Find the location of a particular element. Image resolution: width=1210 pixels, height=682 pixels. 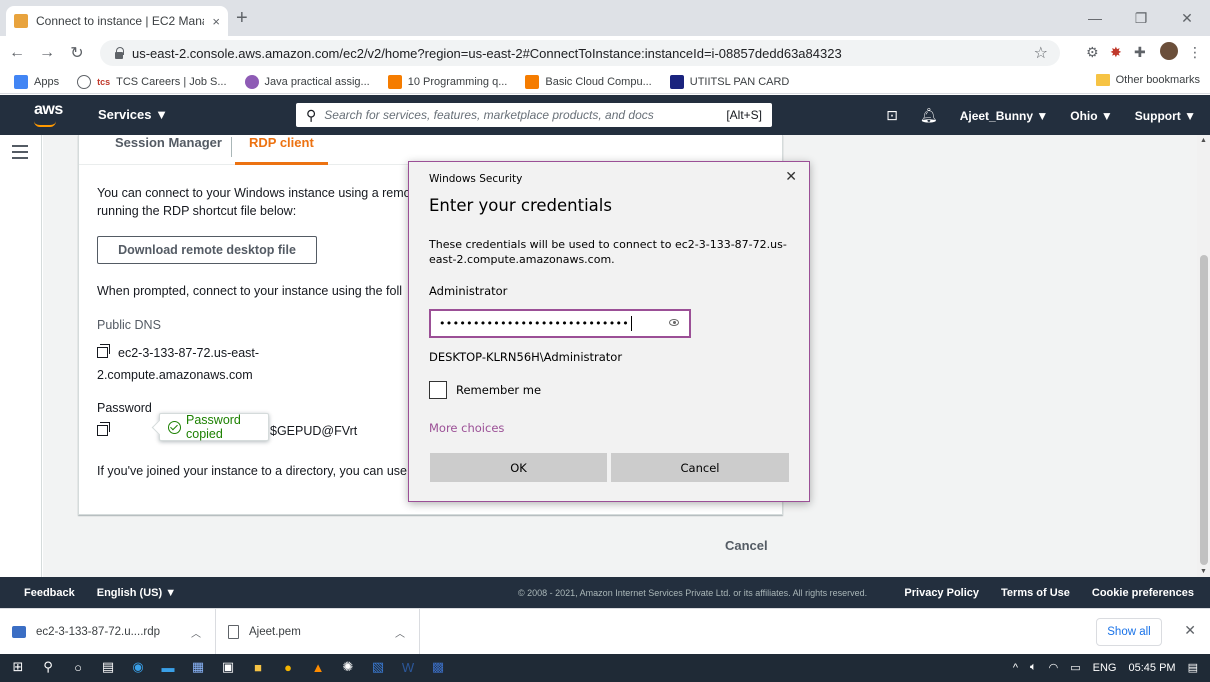

dialog-close-icon: ✕ is located at coordinates (791, 177).